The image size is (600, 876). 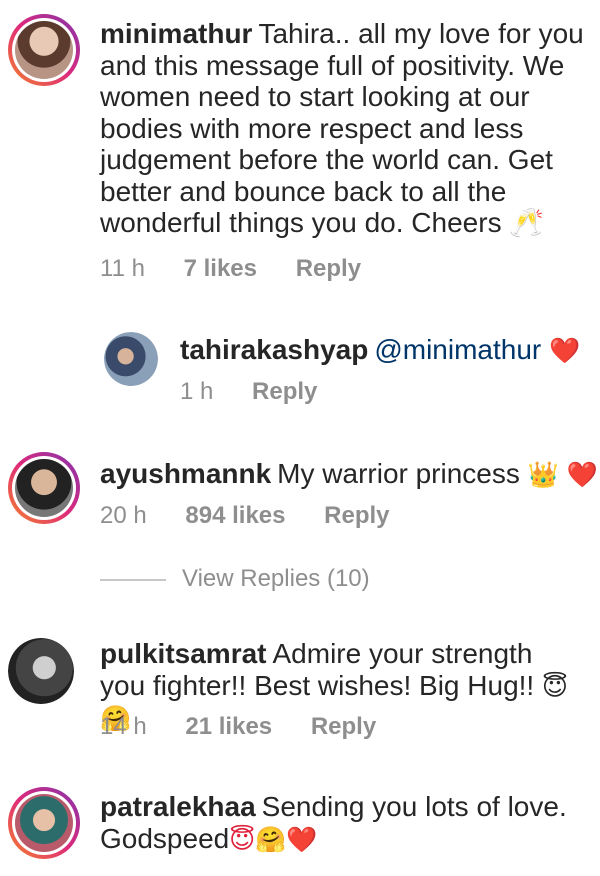 What do you see at coordinates (176, 33) in the screenshot?
I see `username-link: minimathur` at bounding box center [176, 33].